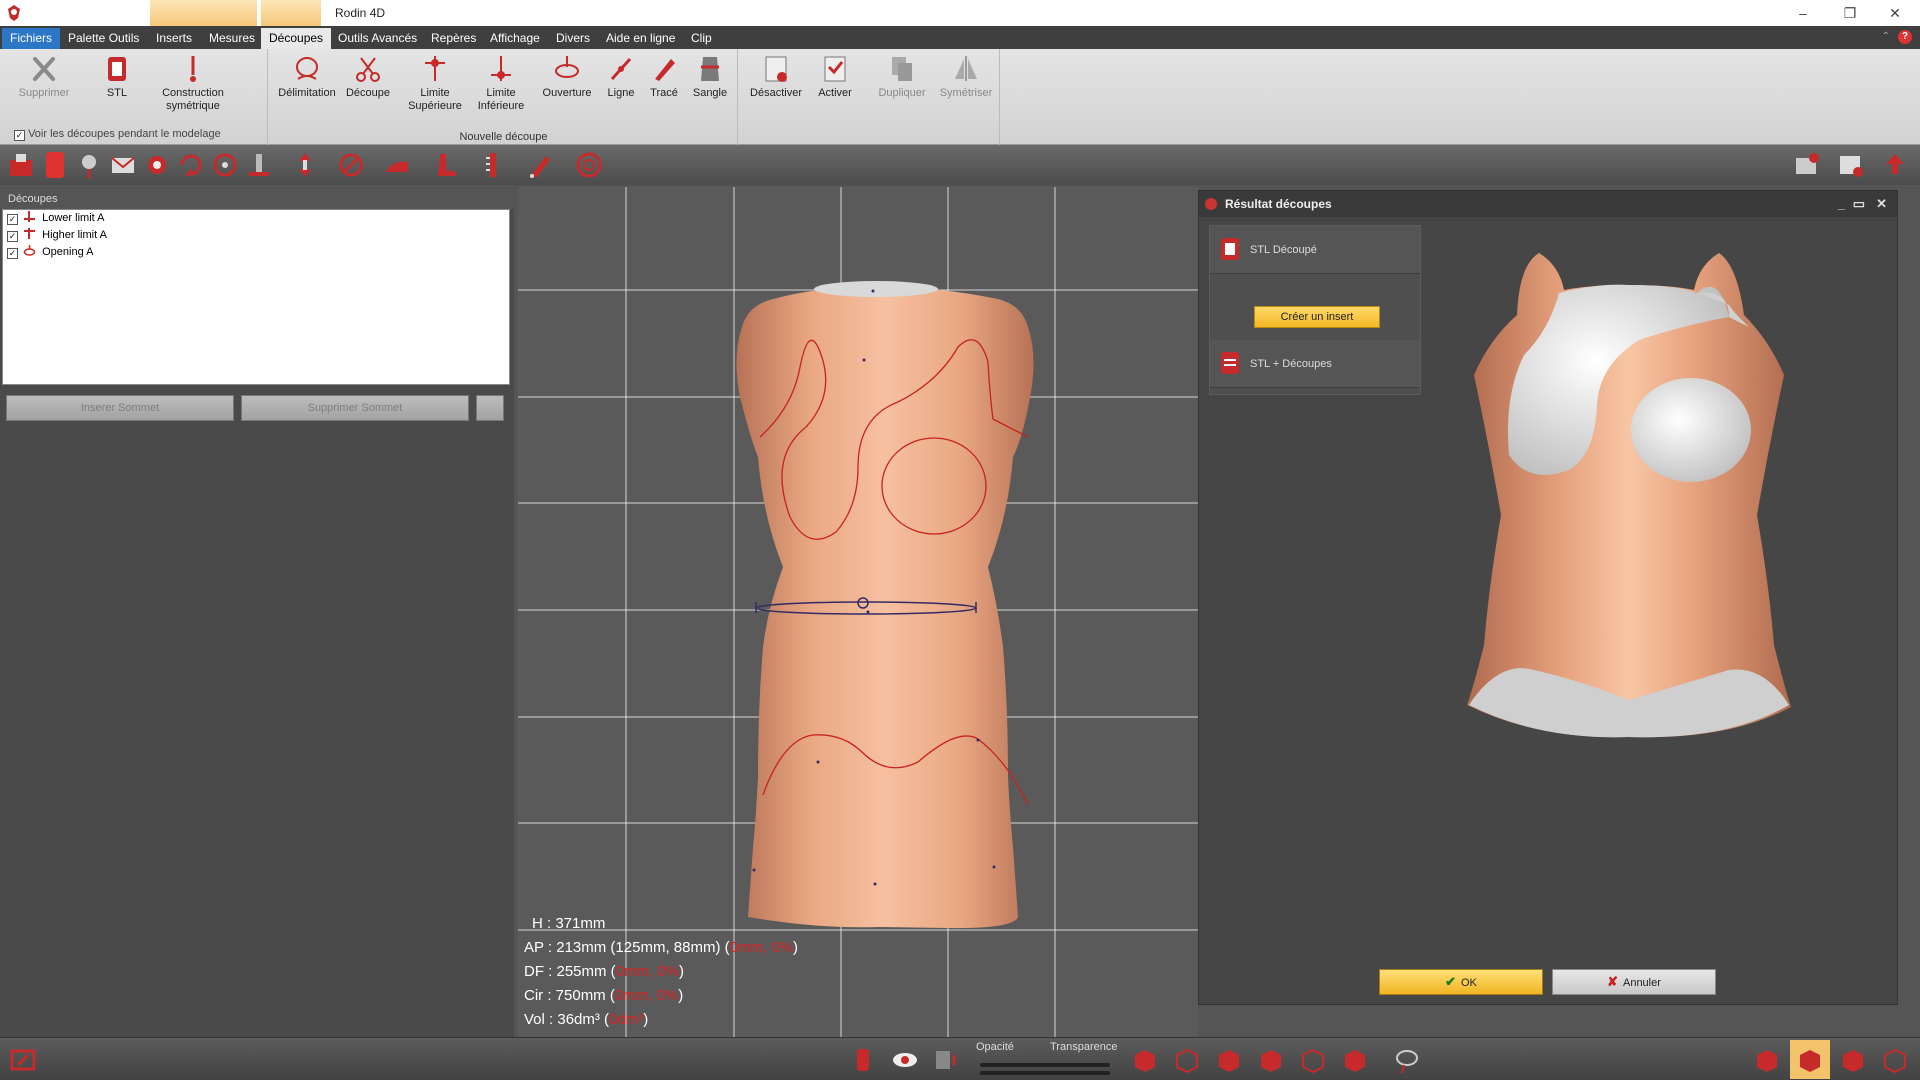 The width and height of the screenshot is (1920, 1080). Describe the element at coordinates (21, 165) in the screenshot. I see `bust-tool-icon` at that location.